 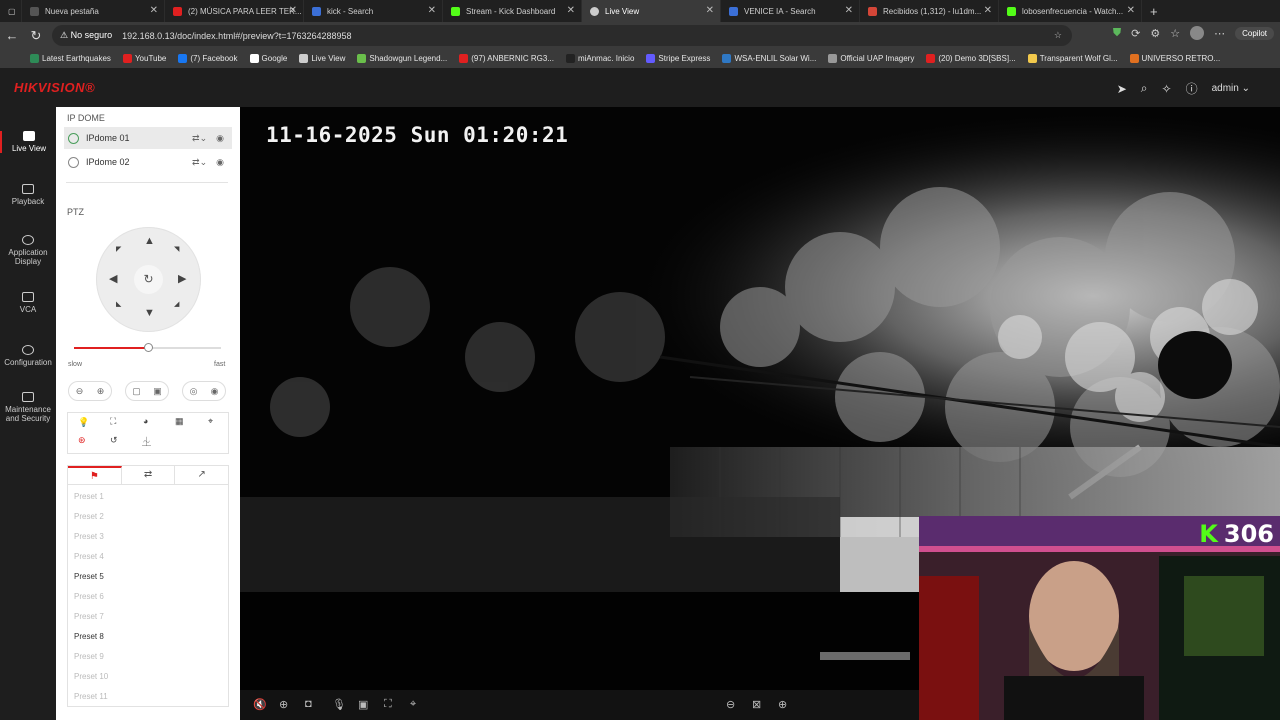 I want to click on tab-pattern: ↗, so click(x=201, y=475).